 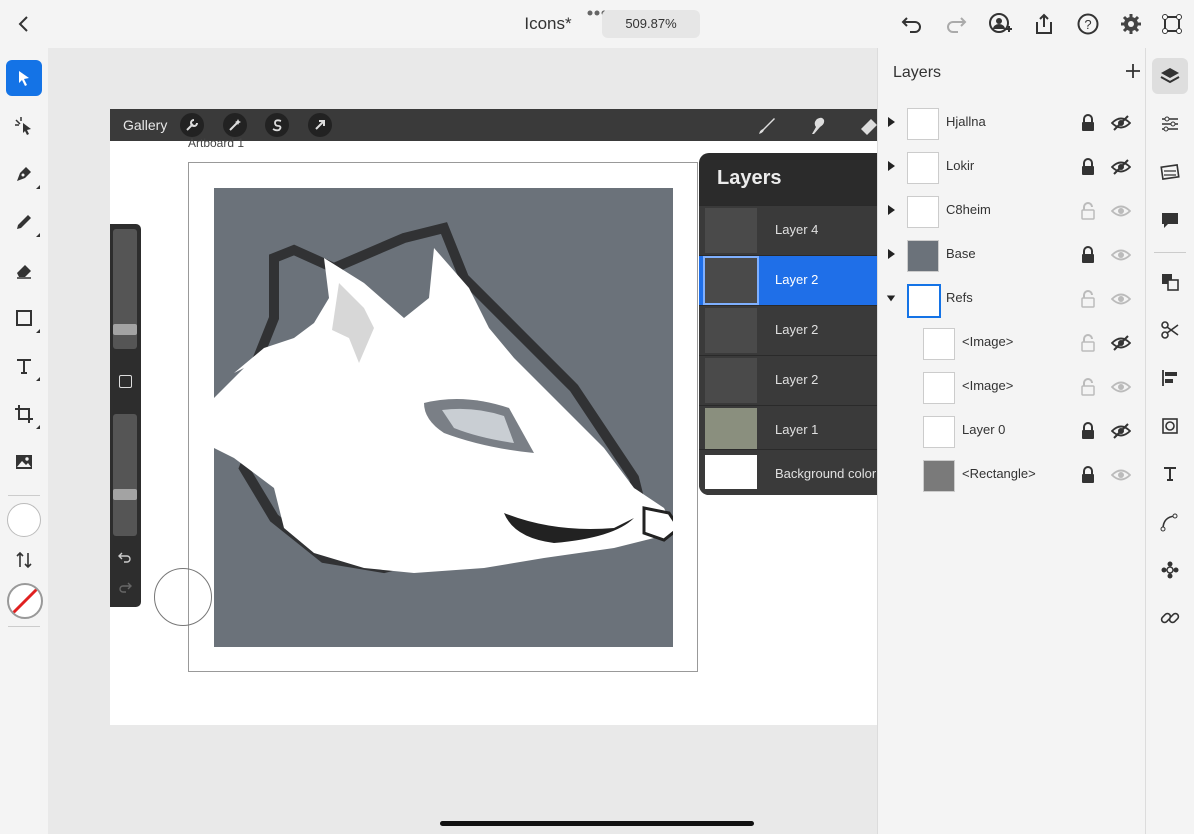 What do you see at coordinates (1170, 570) in the screenshot?
I see `repeat-grid-icon` at bounding box center [1170, 570].